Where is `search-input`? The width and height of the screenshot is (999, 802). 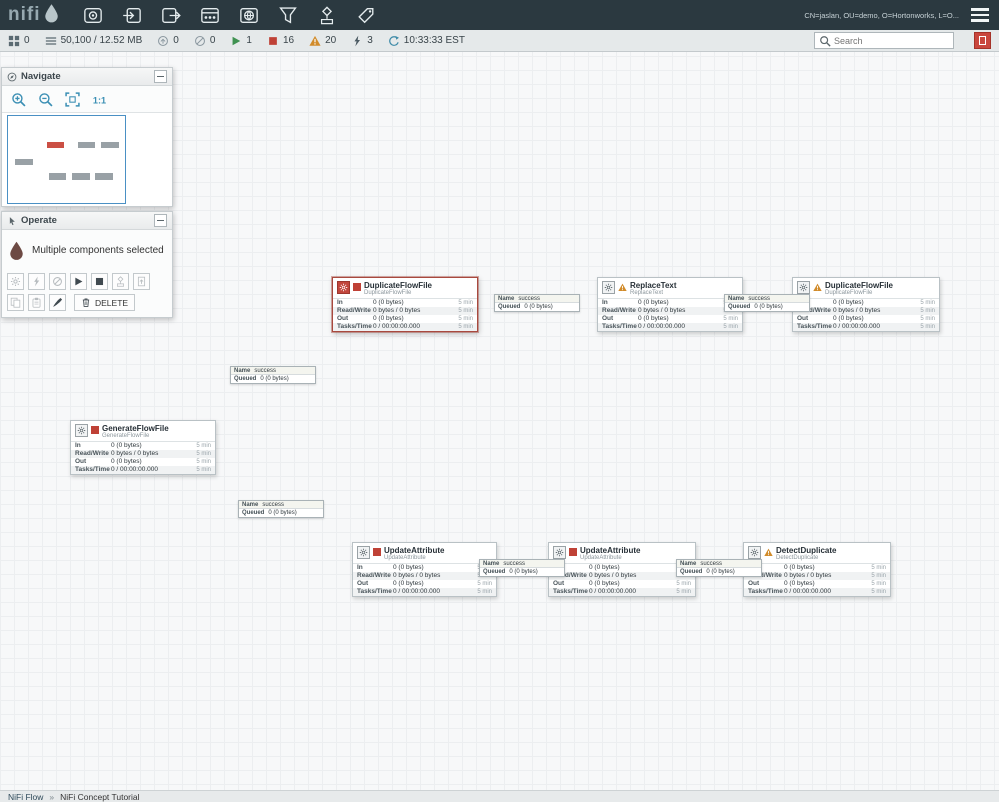 search-input is located at coordinates (889, 40).